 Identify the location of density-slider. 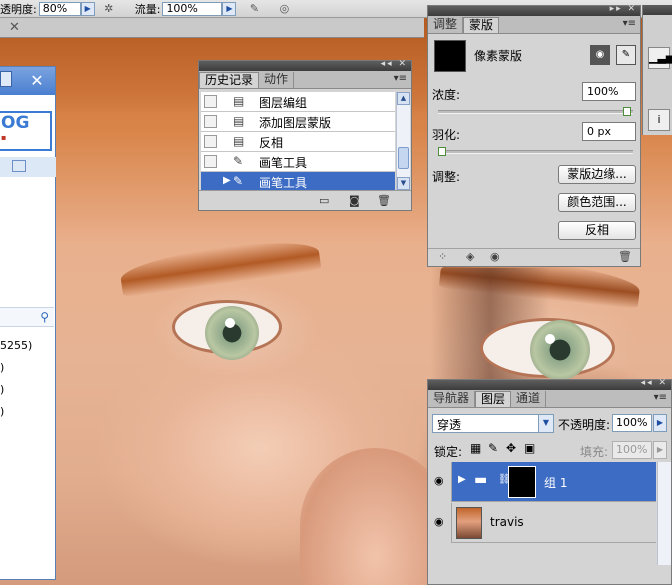
(535, 111).